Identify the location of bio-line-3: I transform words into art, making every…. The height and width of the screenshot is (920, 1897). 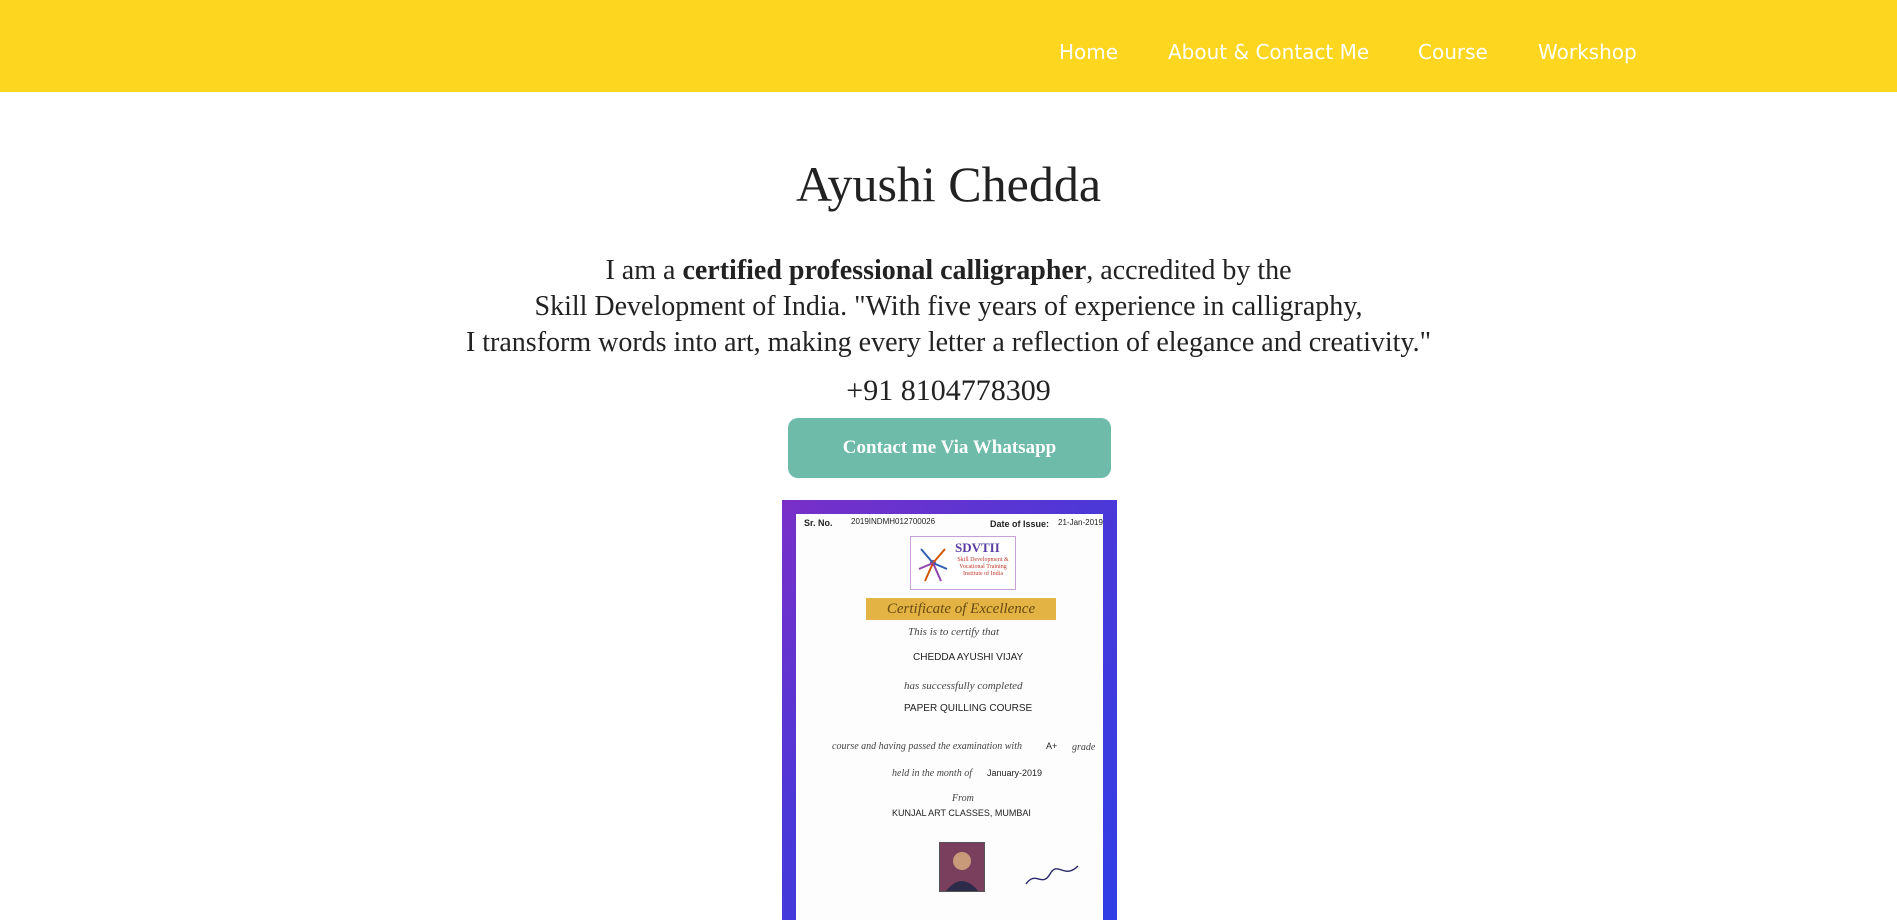
(948, 342).